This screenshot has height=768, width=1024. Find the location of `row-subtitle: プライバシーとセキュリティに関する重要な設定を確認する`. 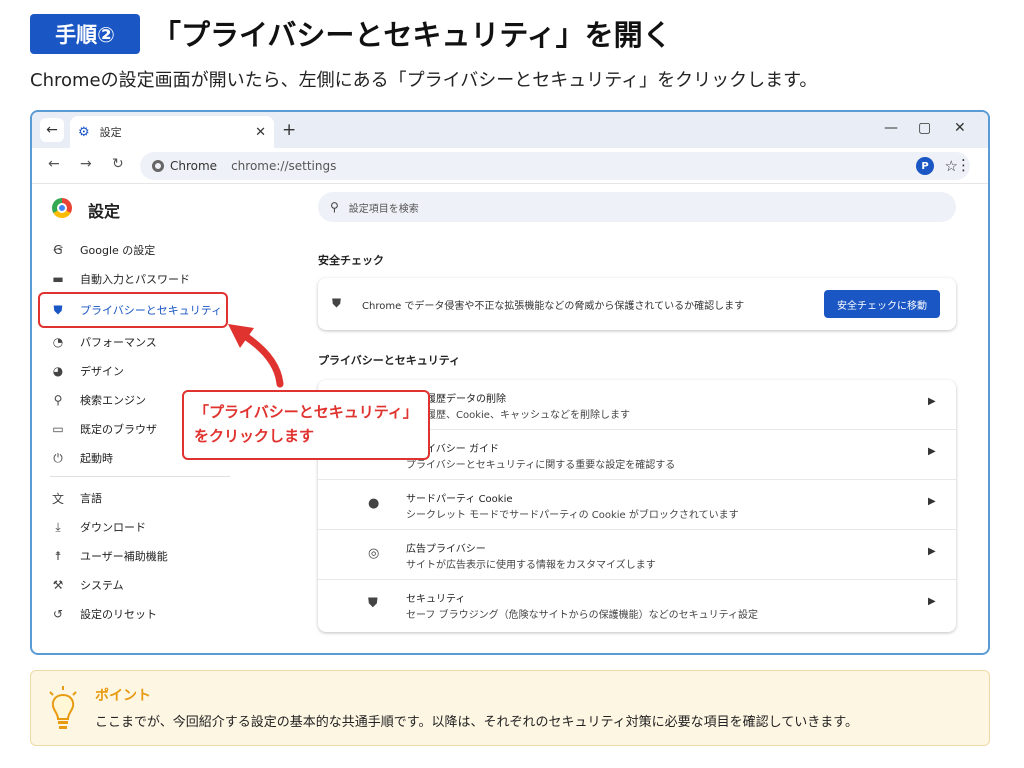

row-subtitle: プライバシーとセキュリティに関する重要な設定を確認する is located at coordinates (541, 465).